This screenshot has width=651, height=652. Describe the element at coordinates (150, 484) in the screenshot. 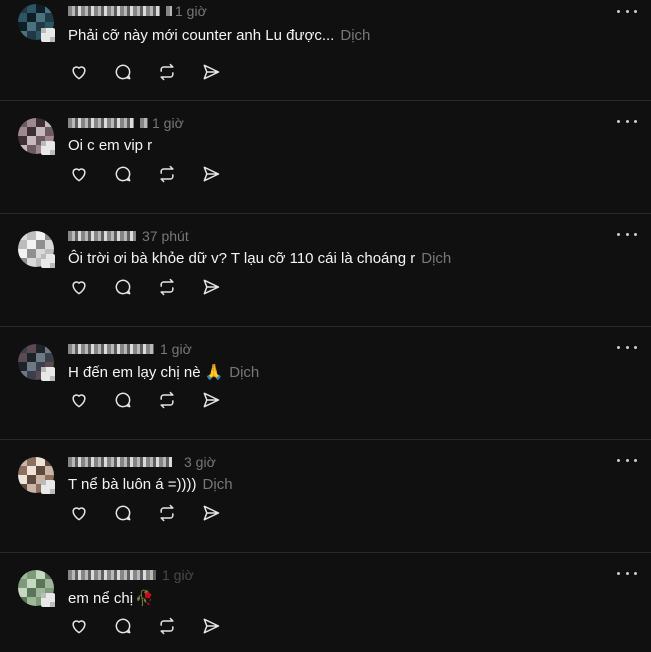

I see `comment-text: T nể bà luôn á =)))) Dịch` at that location.